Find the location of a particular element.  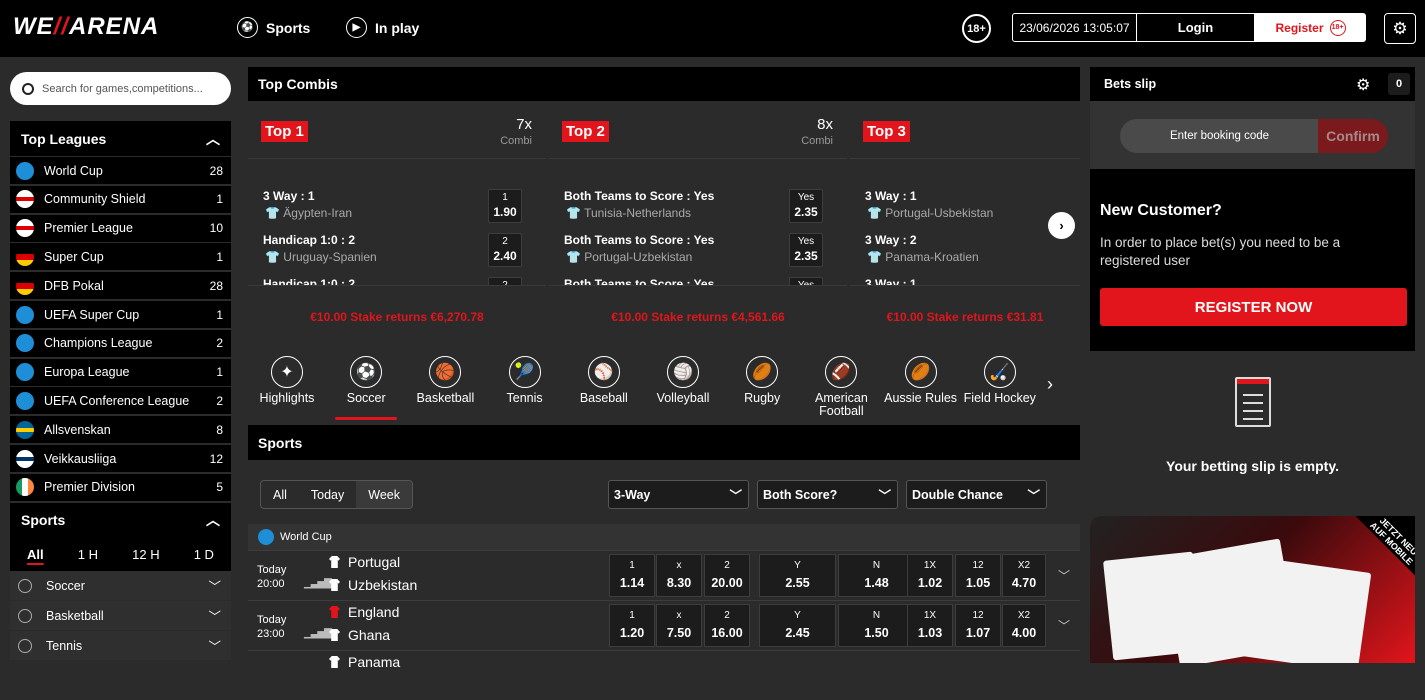

market-dropdown-double-chance: Double Chance ﹀ is located at coordinates (976, 494).